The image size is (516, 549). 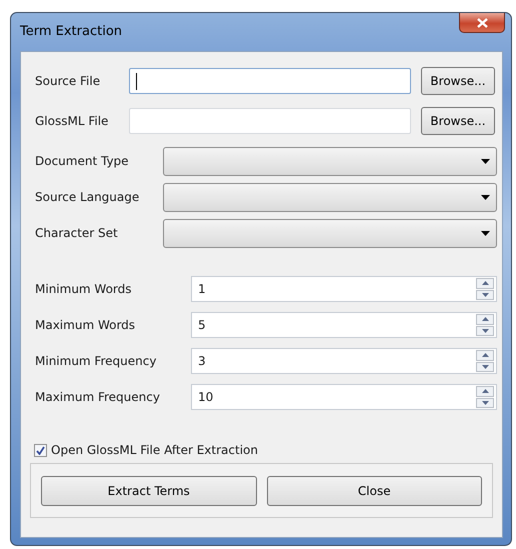 I want to click on number-spinner: 1, so click(x=344, y=289).